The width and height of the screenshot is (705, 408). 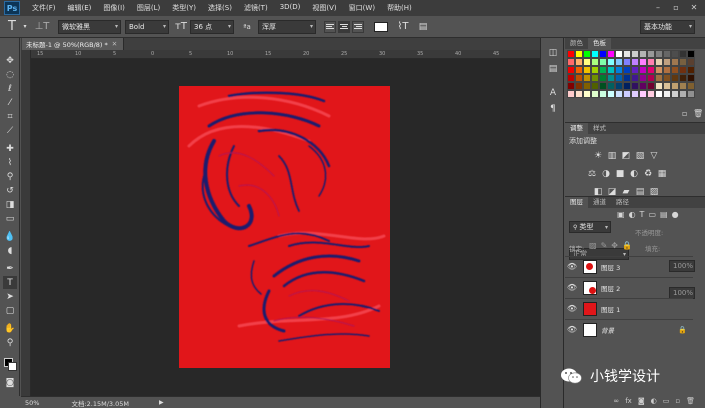 What do you see at coordinates (604, 245) in the screenshot?
I see `lock-image-icon: ✎` at bounding box center [604, 245].